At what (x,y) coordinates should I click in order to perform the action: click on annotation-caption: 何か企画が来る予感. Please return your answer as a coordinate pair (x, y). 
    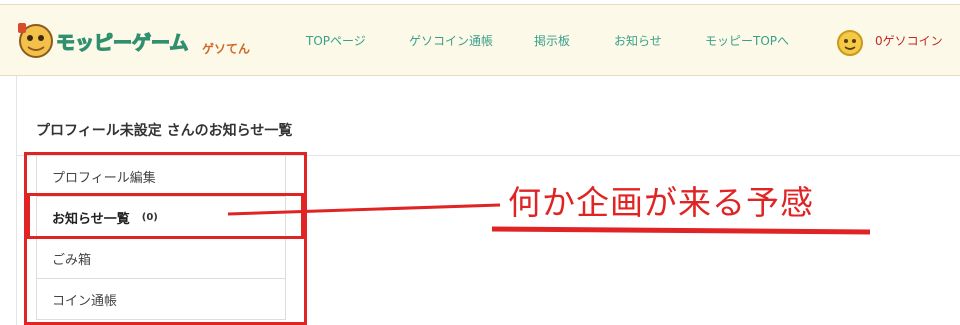
    Looking at the image, I should click on (661, 202).